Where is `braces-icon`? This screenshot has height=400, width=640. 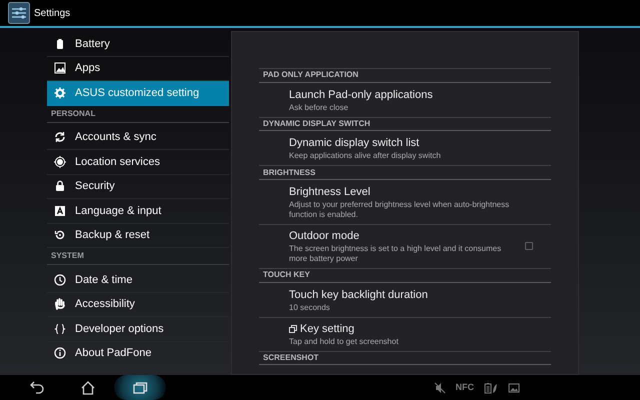 braces-icon is located at coordinates (60, 328).